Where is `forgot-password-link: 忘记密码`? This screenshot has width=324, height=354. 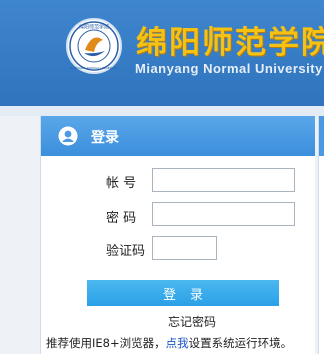 forgot-password-link: 忘记密码 is located at coordinates (192, 321).